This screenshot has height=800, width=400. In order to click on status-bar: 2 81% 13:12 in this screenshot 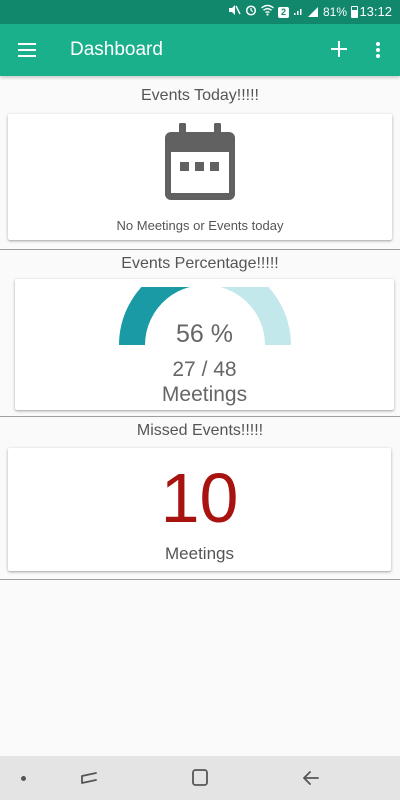, I will do `click(200, 12)`.